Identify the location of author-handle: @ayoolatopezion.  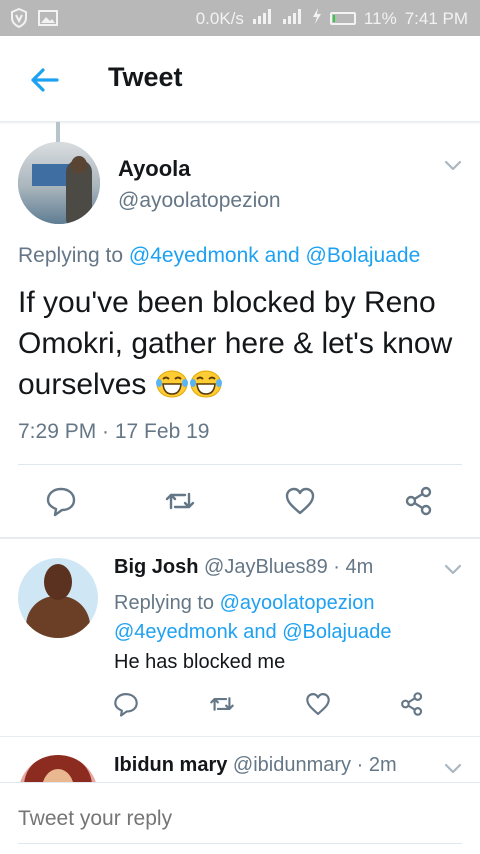
(199, 201).